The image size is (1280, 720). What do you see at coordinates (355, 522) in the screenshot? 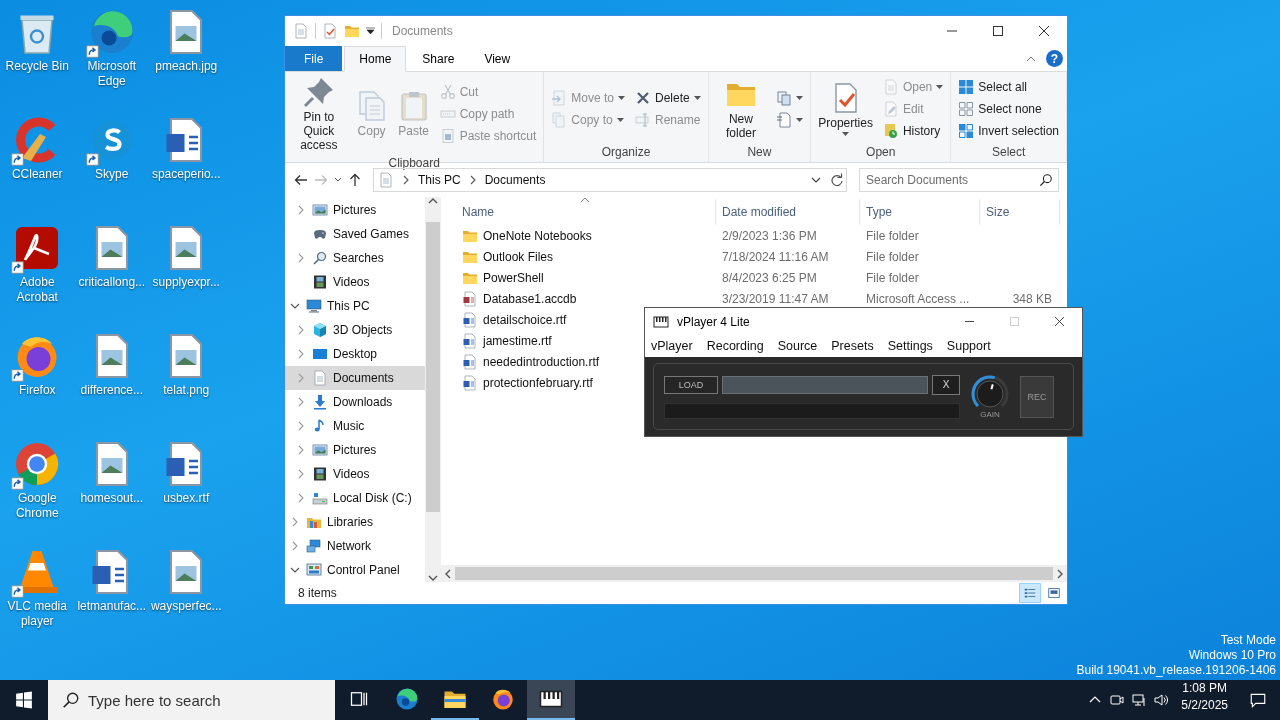
I see `nav-item: Libraries` at bounding box center [355, 522].